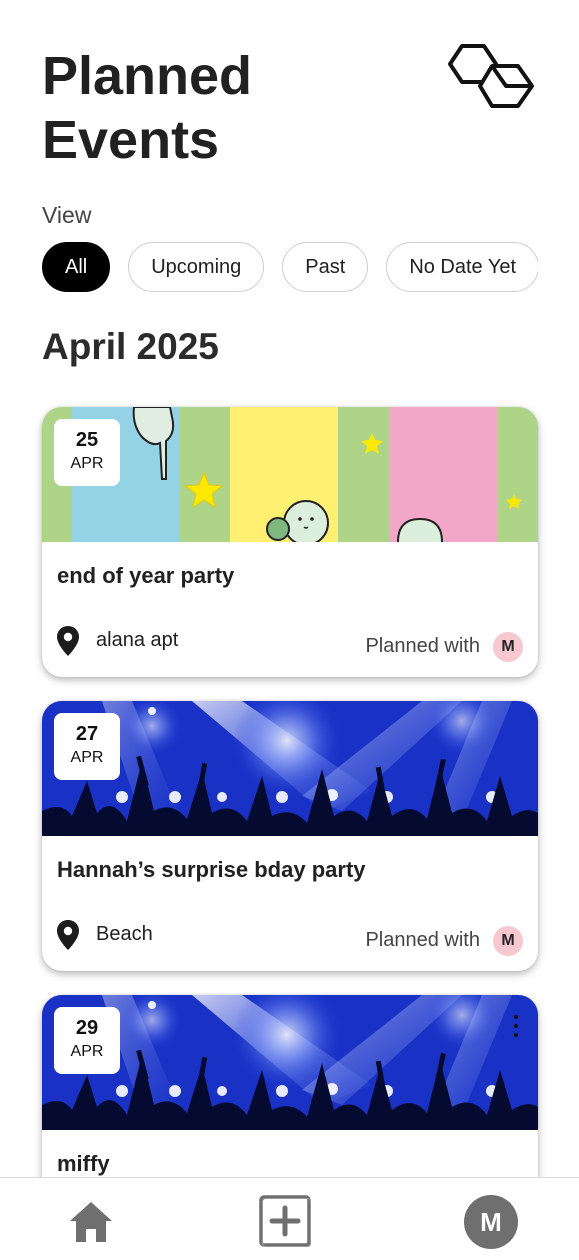  What do you see at coordinates (211, 869) in the screenshot?
I see `event-title: Hannah’s surprise bday party` at bounding box center [211, 869].